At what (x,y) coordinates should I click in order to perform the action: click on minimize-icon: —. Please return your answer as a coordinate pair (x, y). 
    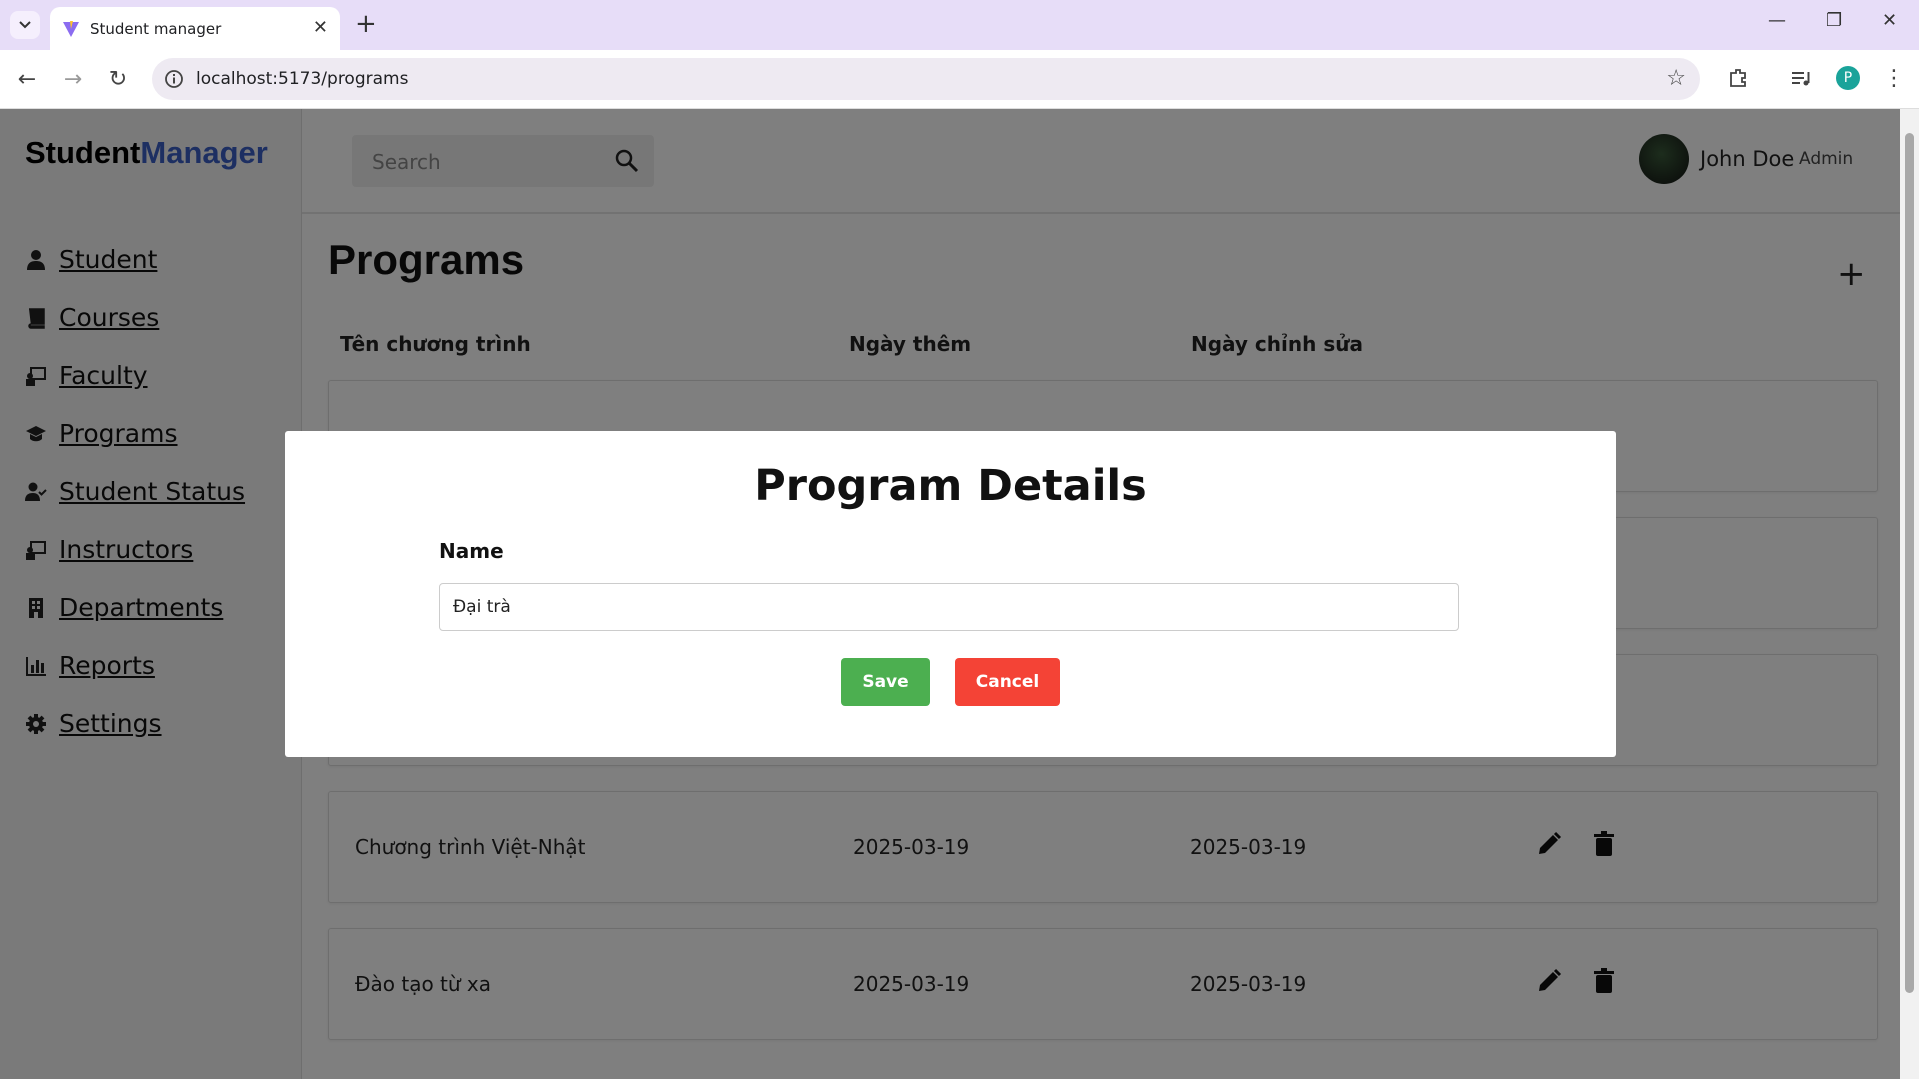
    Looking at the image, I should click on (1777, 20).